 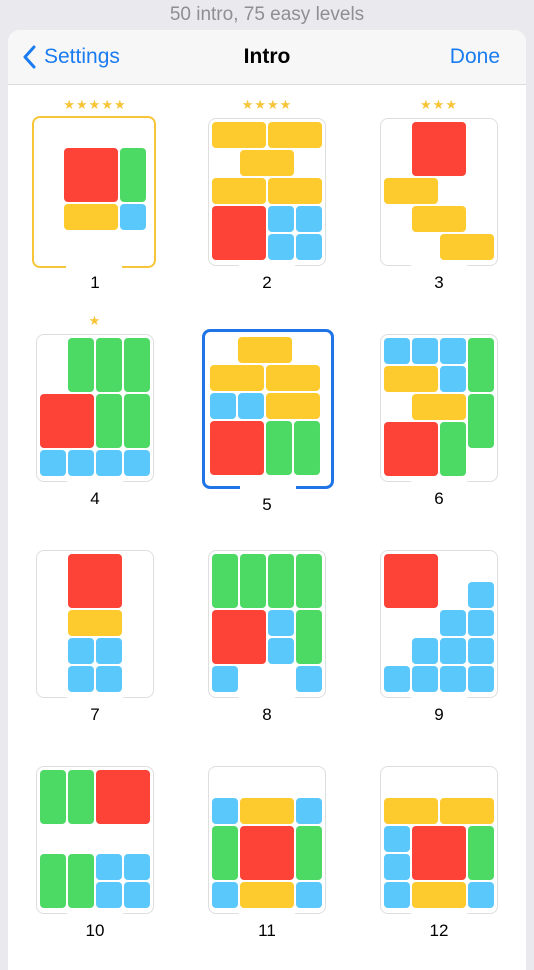 I want to click on level-3-cell: ★ ★ ★ 3, so click(x=439, y=196).